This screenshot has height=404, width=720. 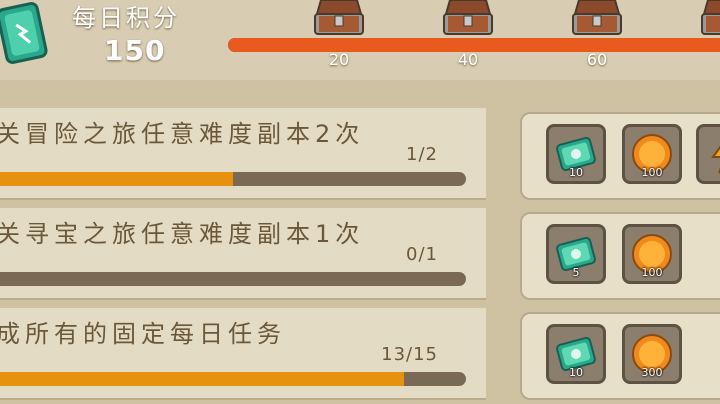 What do you see at coordinates (597, 59) in the screenshot?
I see `milestone-label: 60` at bounding box center [597, 59].